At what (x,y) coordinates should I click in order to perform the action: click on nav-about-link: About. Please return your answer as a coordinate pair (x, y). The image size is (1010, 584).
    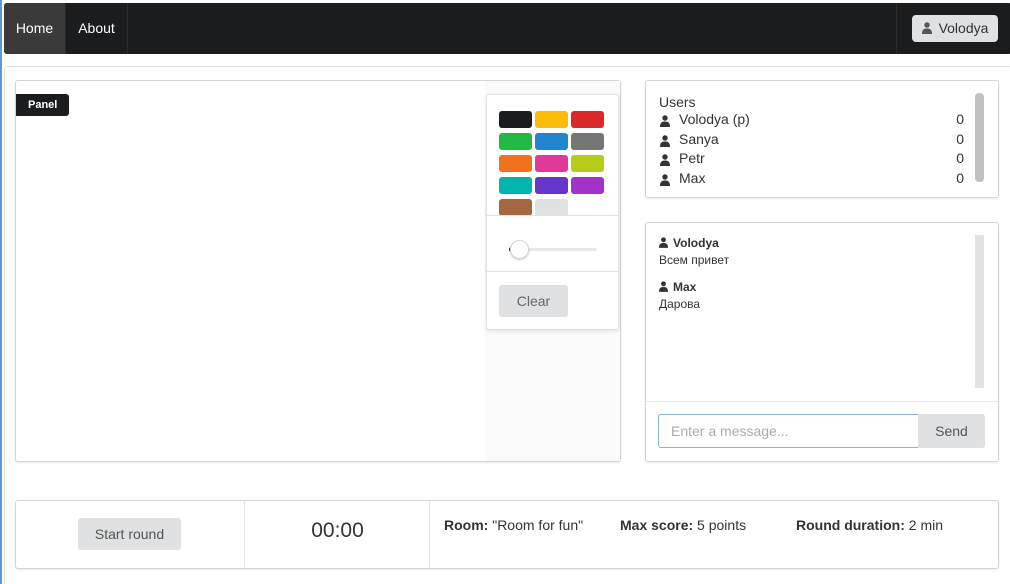
    Looking at the image, I should click on (96, 28).